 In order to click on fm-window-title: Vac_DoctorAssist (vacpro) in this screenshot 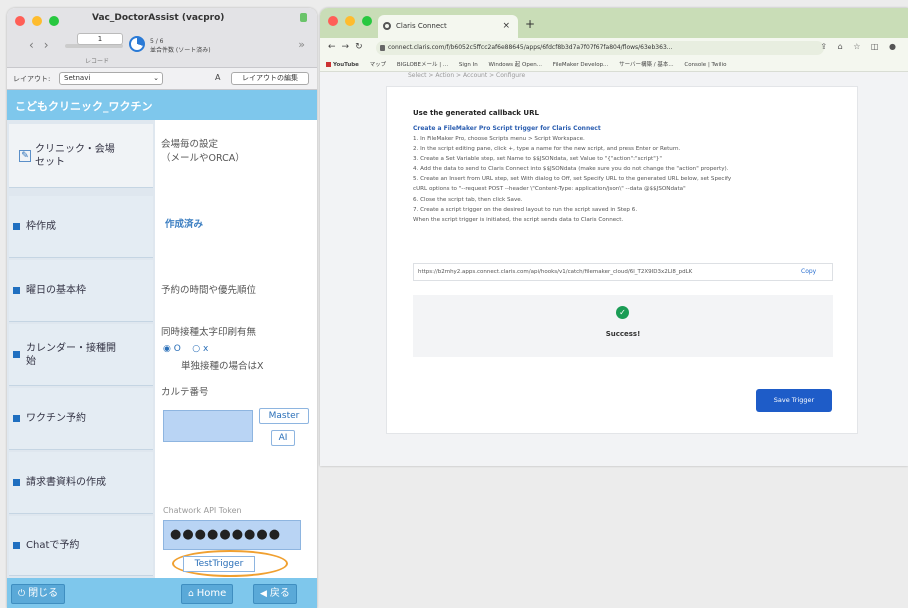, I will do `click(158, 18)`.